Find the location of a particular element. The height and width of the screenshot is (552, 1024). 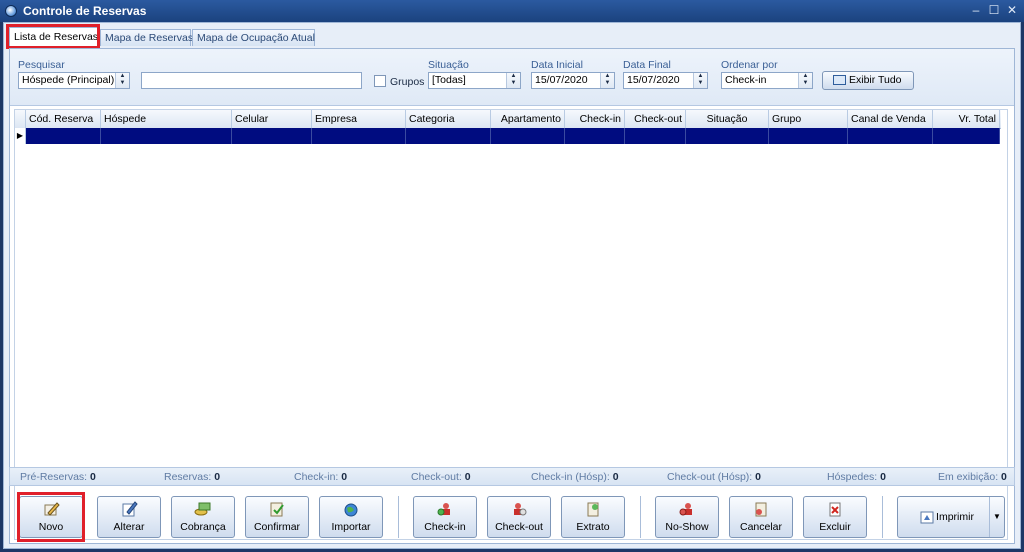

extrato-button: Extrato is located at coordinates (593, 517).